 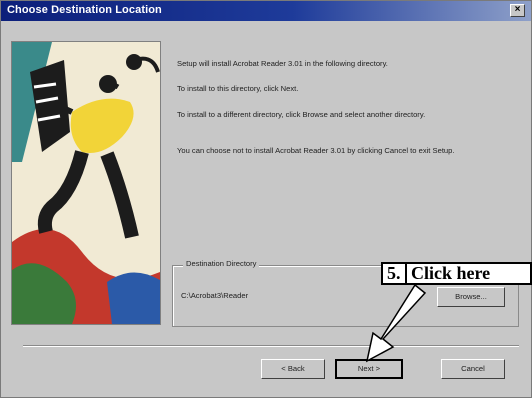 What do you see at coordinates (84, 10) in the screenshot?
I see `window-title: Choose Destination Location` at bounding box center [84, 10].